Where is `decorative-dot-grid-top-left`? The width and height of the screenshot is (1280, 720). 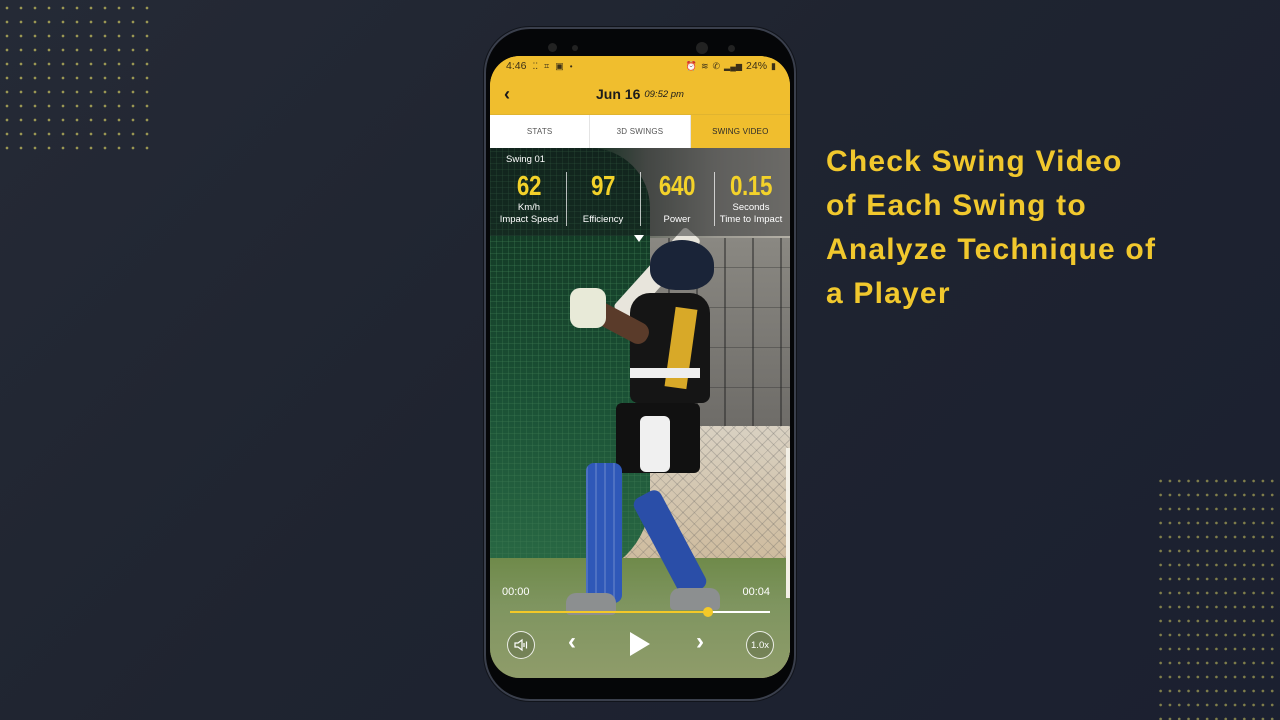 decorative-dot-grid-top-left is located at coordinates (77, 75).